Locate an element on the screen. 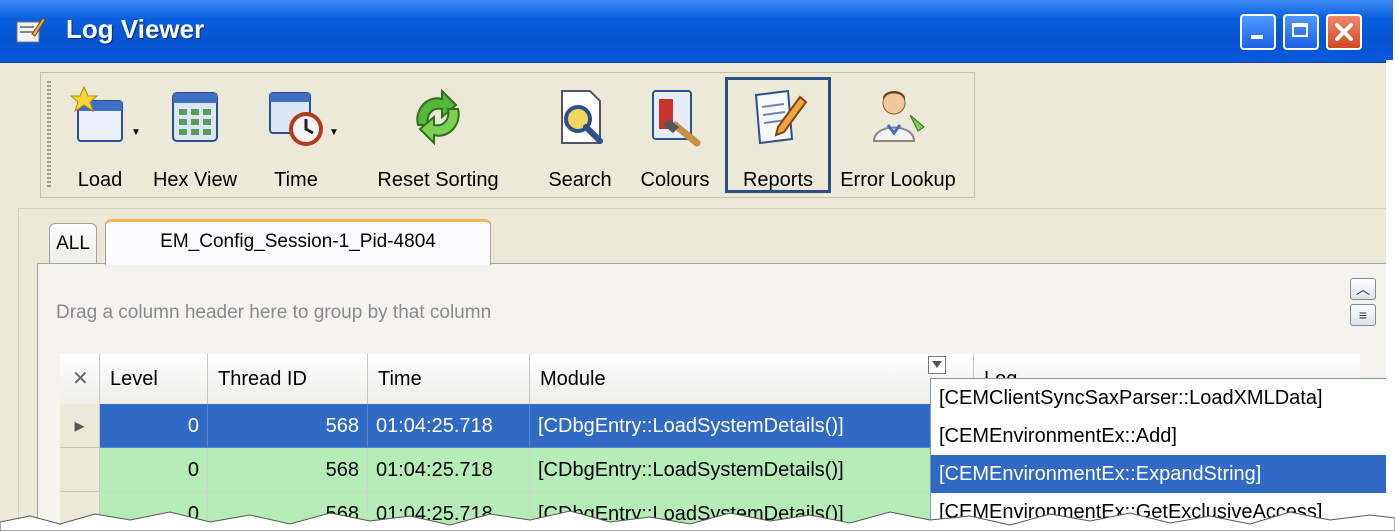  torn-right-edge is located at coordinates (1390, 295).